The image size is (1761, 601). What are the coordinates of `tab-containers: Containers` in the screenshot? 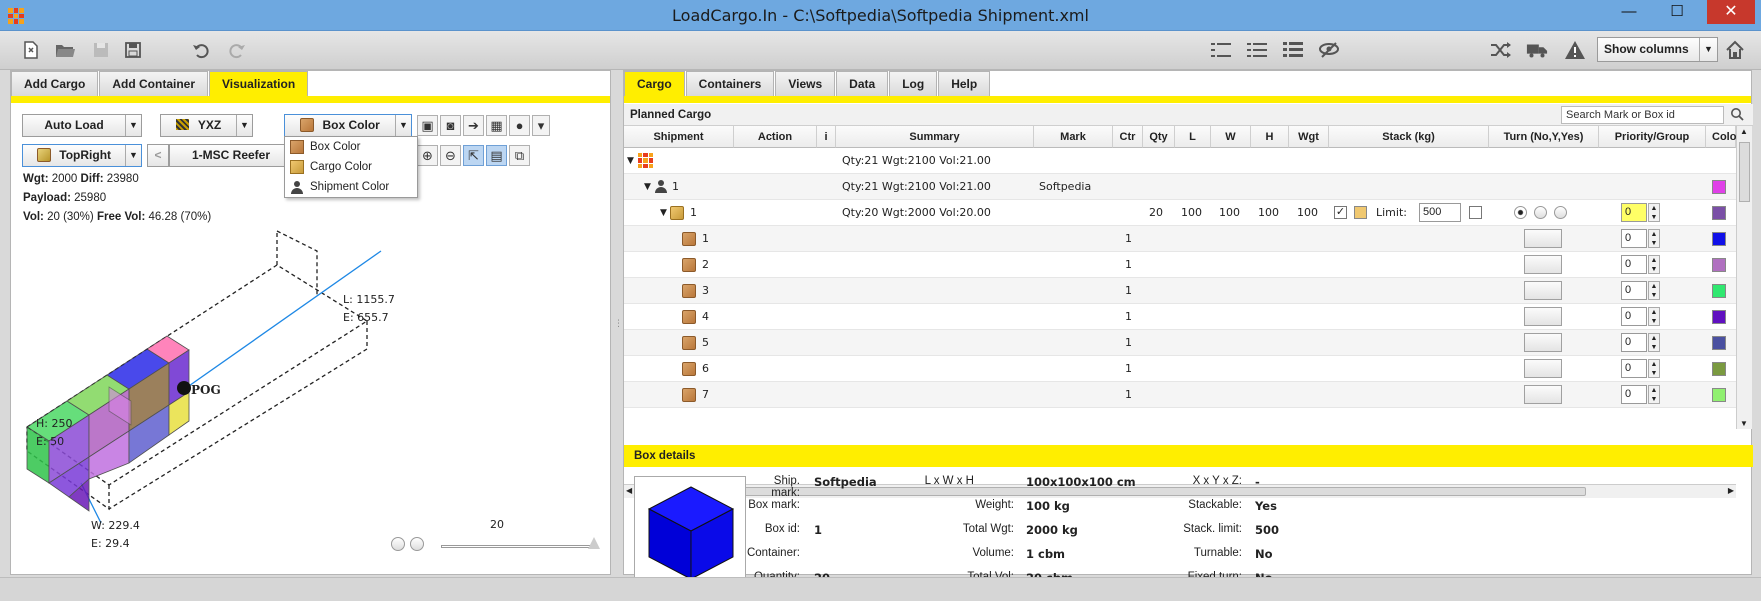 It's located at (730, 83).